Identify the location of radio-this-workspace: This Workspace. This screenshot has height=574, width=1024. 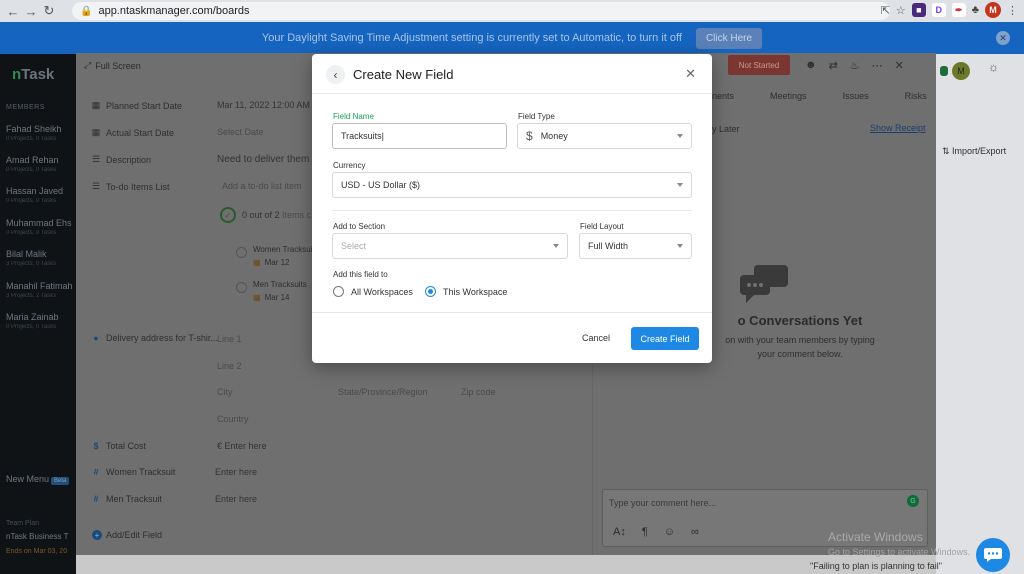
(466, 291).